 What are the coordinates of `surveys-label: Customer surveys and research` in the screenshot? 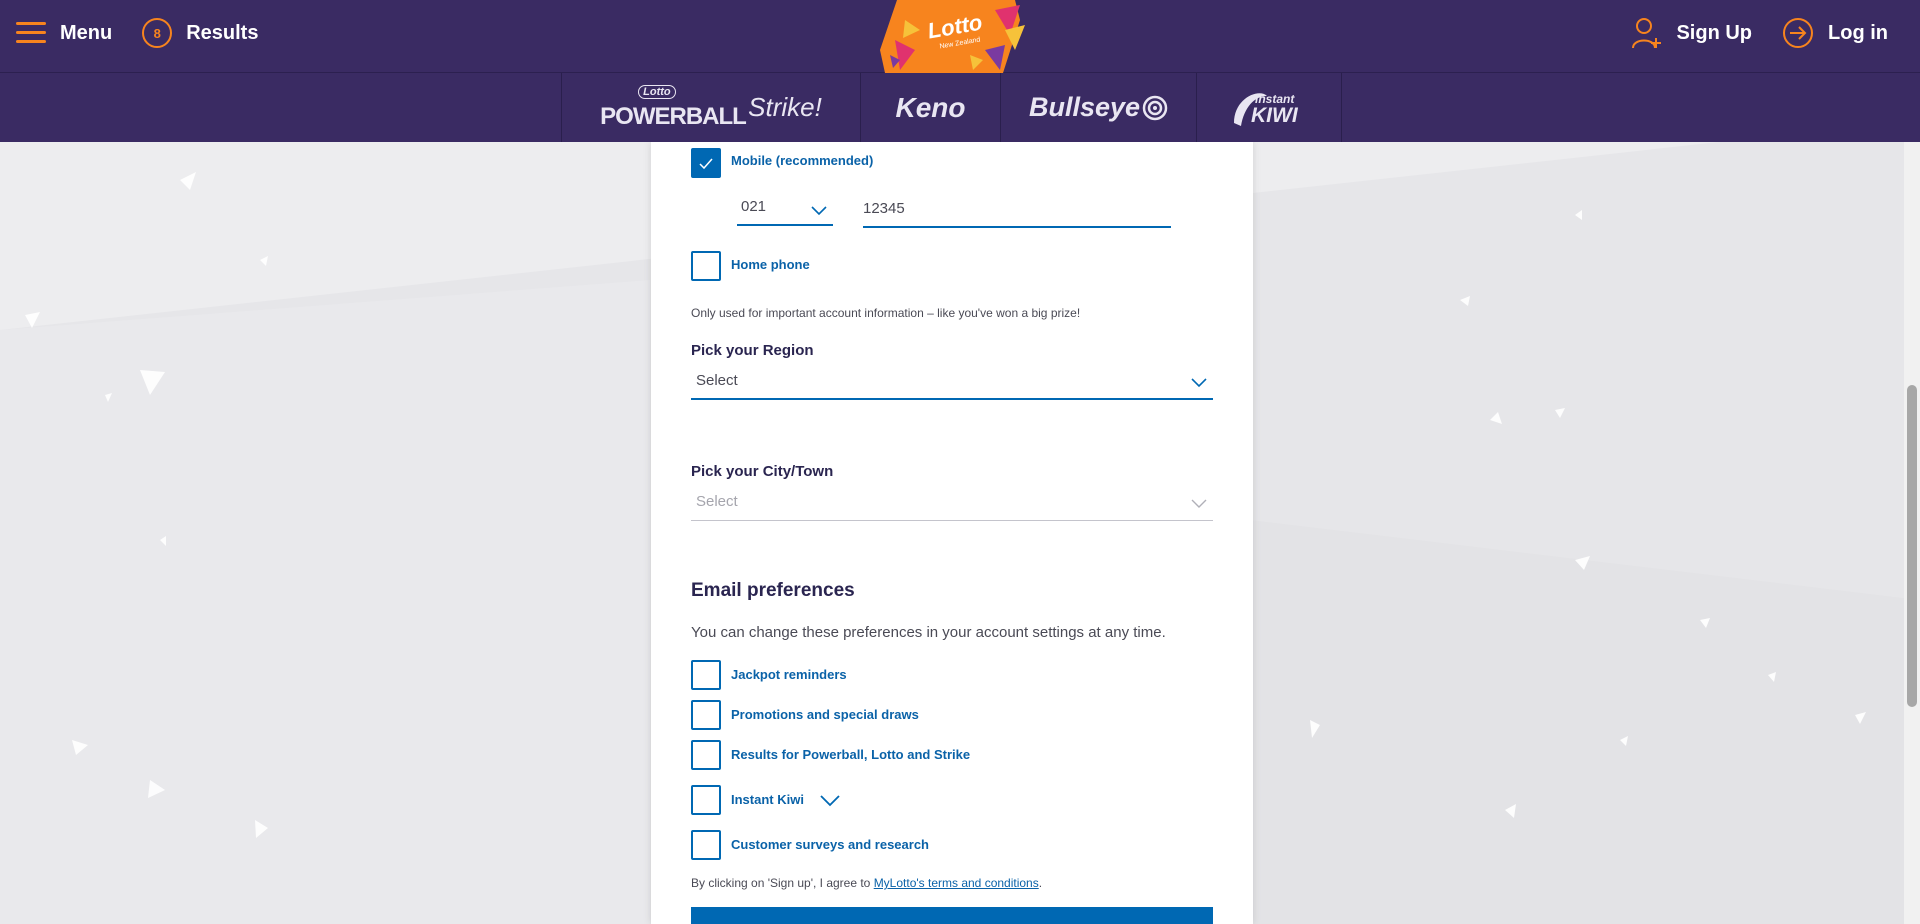 It's located at (830, 844).